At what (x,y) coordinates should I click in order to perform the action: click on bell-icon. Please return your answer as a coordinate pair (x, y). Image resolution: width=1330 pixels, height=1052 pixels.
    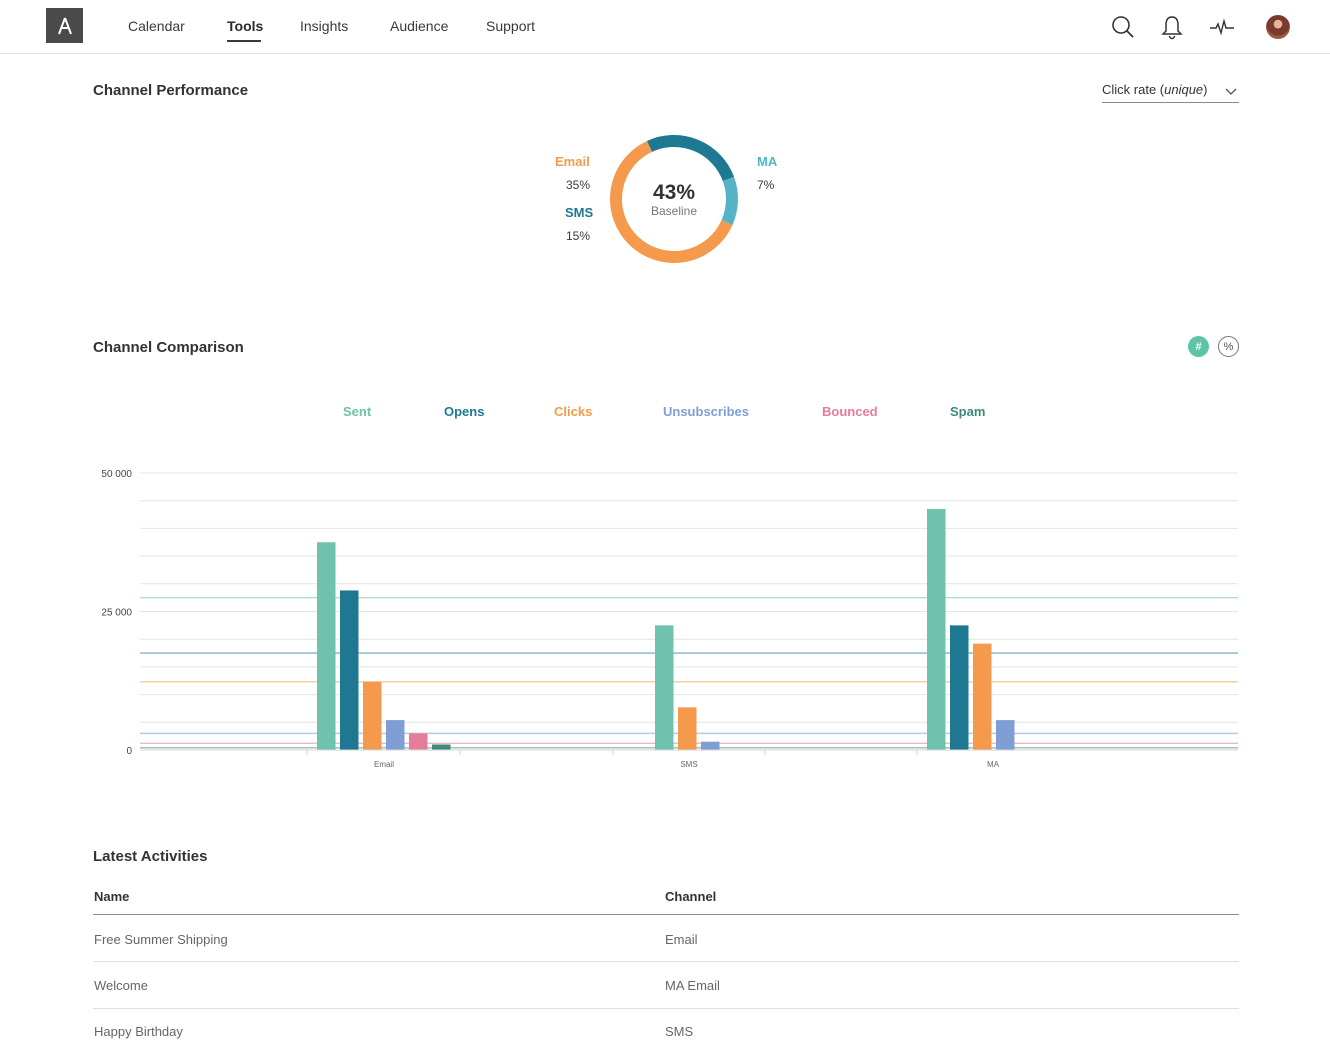
    Looking at the image, I should click on (1172, 27).